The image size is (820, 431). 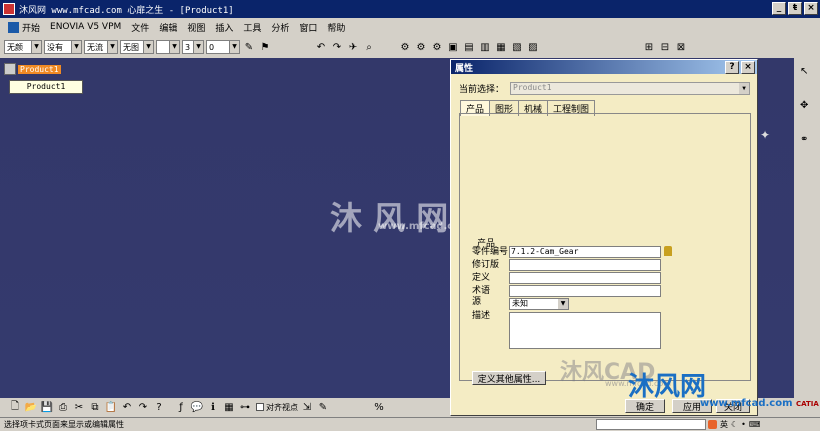 I want to click on select-icon: ↖, so click(x=807, y=73).